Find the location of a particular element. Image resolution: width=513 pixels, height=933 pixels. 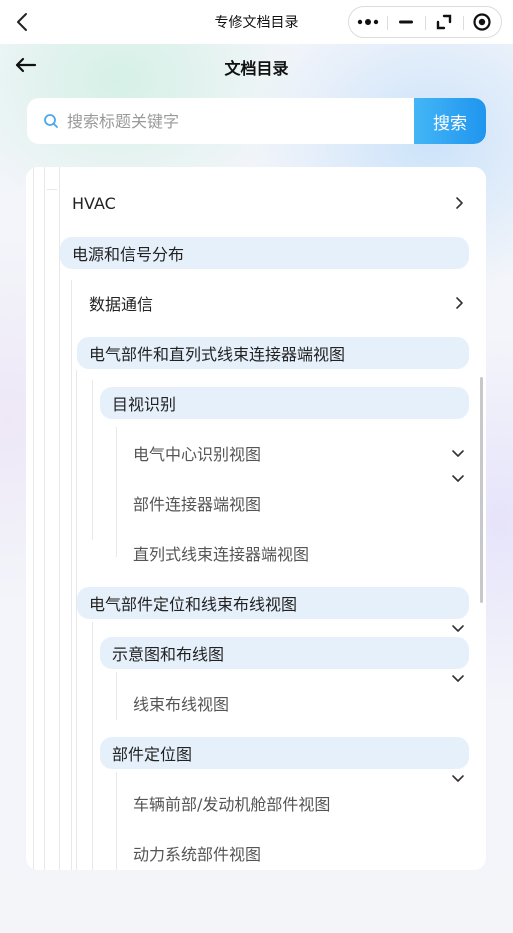

tree-item-center-id-views: 电气中心识别视图 is located at coordinates (295, 453).